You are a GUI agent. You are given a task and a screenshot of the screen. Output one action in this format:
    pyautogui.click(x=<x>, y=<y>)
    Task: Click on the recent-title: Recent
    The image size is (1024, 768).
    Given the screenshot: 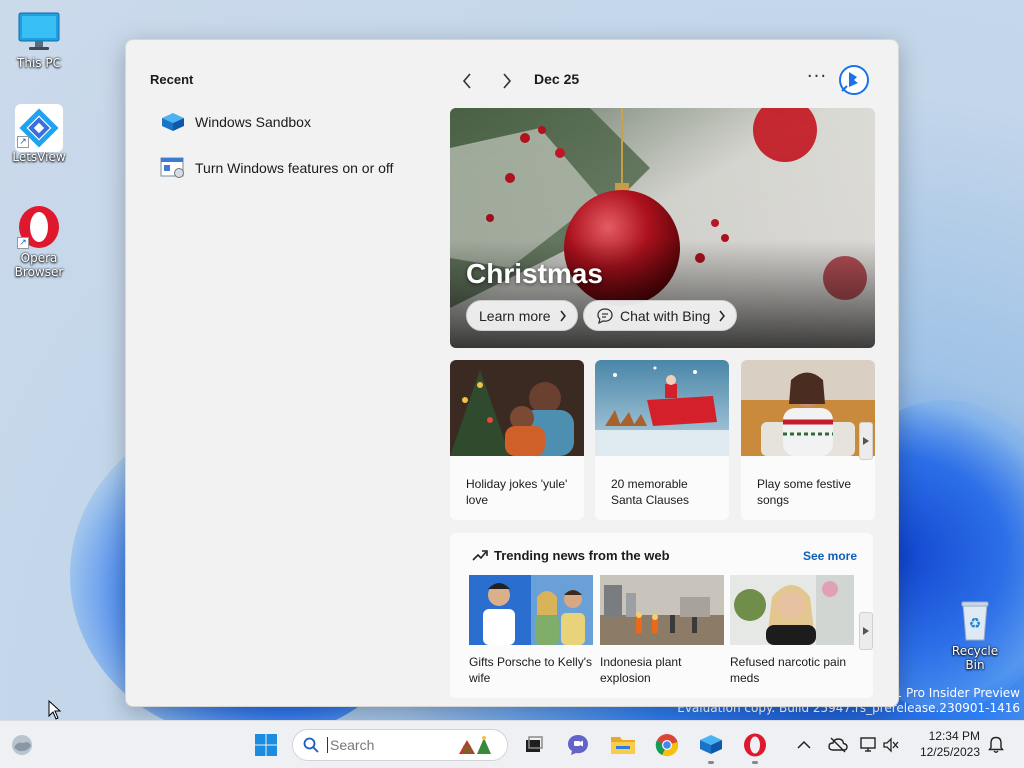 What is the action you would take?
    pyautogui.click(x=172, y=79)
    